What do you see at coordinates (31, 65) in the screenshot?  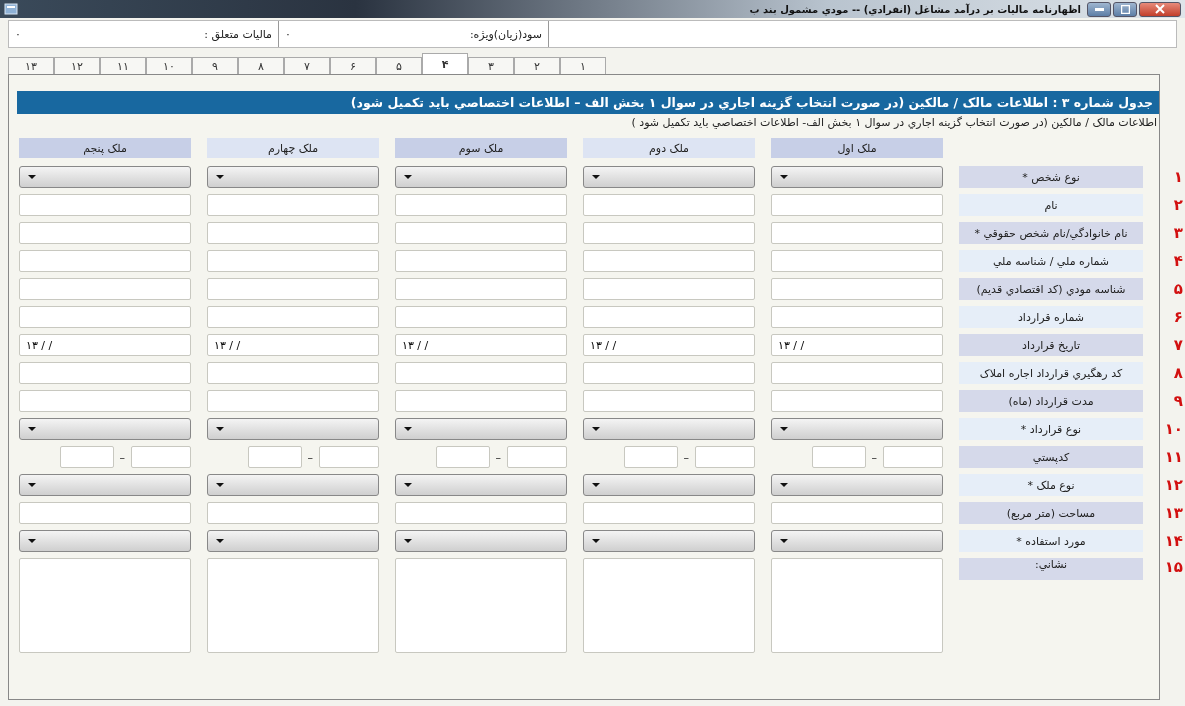 I see `tab: ۱۳` at bounding box center [31, 65].